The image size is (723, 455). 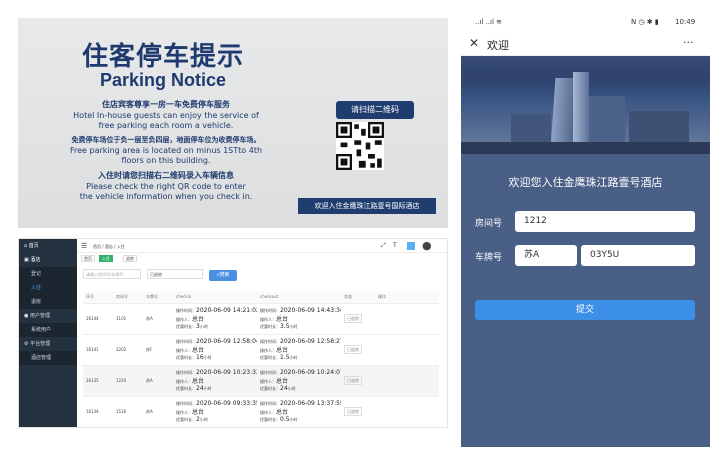 What do you see at coordinates (489, 224) in the screenshot?
I see `room-label: 房间号` at bounding box center [489, 224].